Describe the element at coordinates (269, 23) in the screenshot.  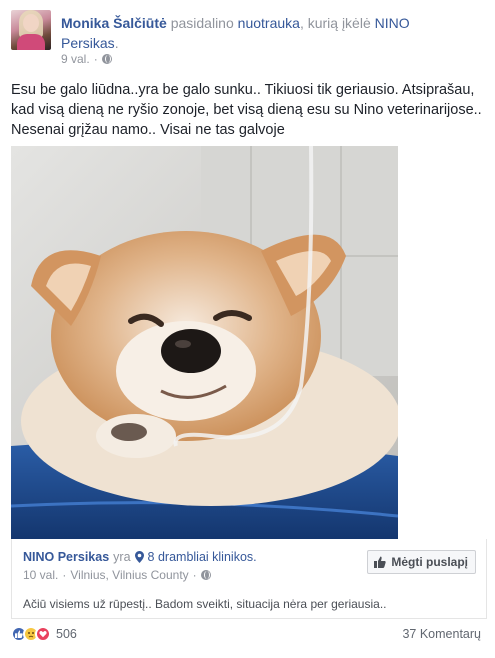
I see `photo-link: nuotrauka` at that location.